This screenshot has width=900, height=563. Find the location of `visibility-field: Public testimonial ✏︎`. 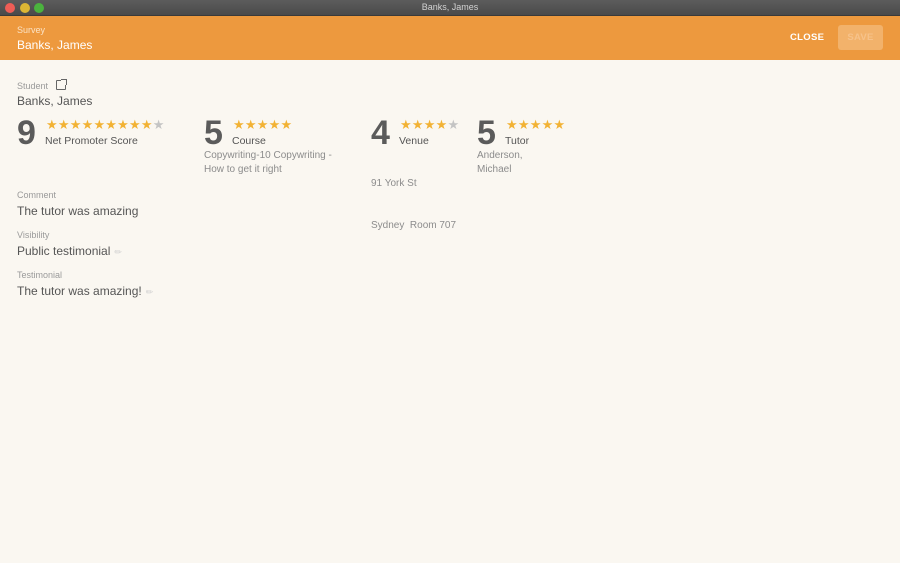

visibility-field: Public testimonial ✏︎ is located at coordinates (69, 251).